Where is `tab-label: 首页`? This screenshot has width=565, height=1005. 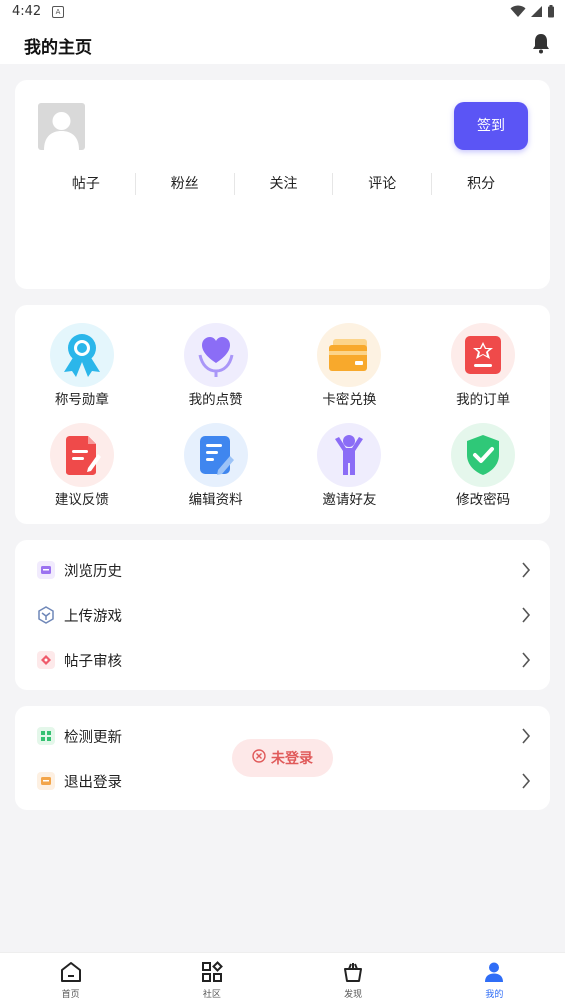
tab-label: 首页 is located at coordinates (70, 995).